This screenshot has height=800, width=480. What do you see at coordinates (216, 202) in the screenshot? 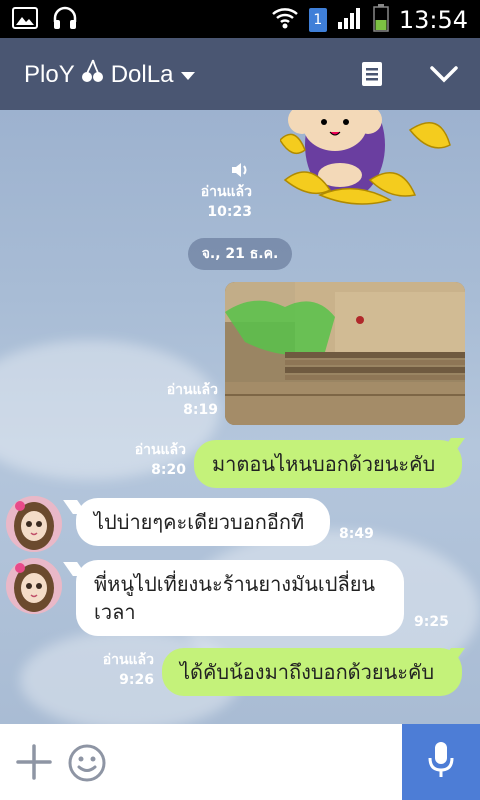
I see `read-receipt: อ่านแล้ว 10:23` at bounding box center [216, 202].